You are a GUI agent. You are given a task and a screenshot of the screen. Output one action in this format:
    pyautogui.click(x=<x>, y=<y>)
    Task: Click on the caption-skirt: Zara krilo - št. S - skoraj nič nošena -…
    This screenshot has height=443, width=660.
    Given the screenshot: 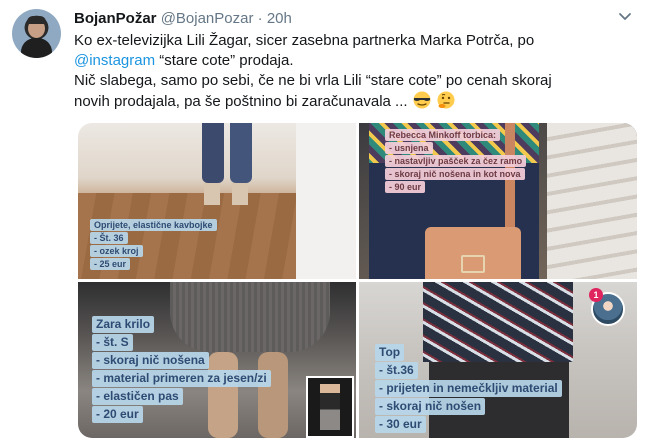 What is the action you would take?
    pyautogui.click(x=181, y=369)
    